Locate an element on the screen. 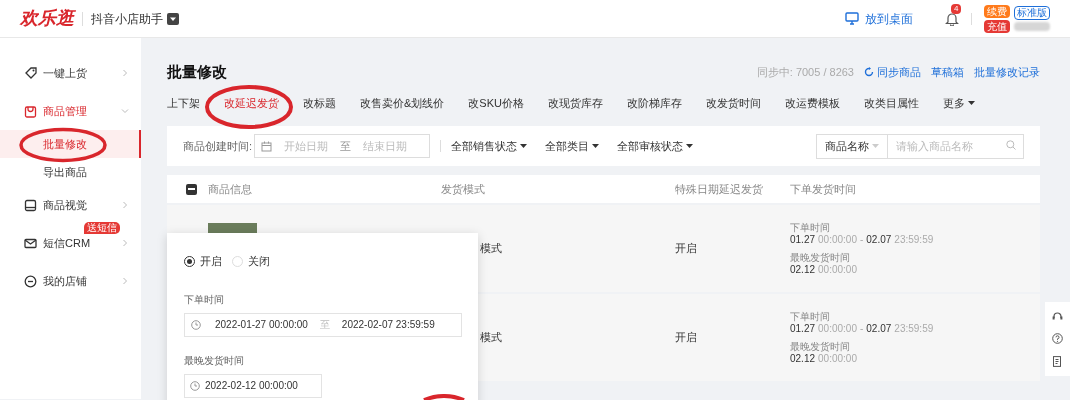  dropdown-icon is located at coordinates (173, 18).